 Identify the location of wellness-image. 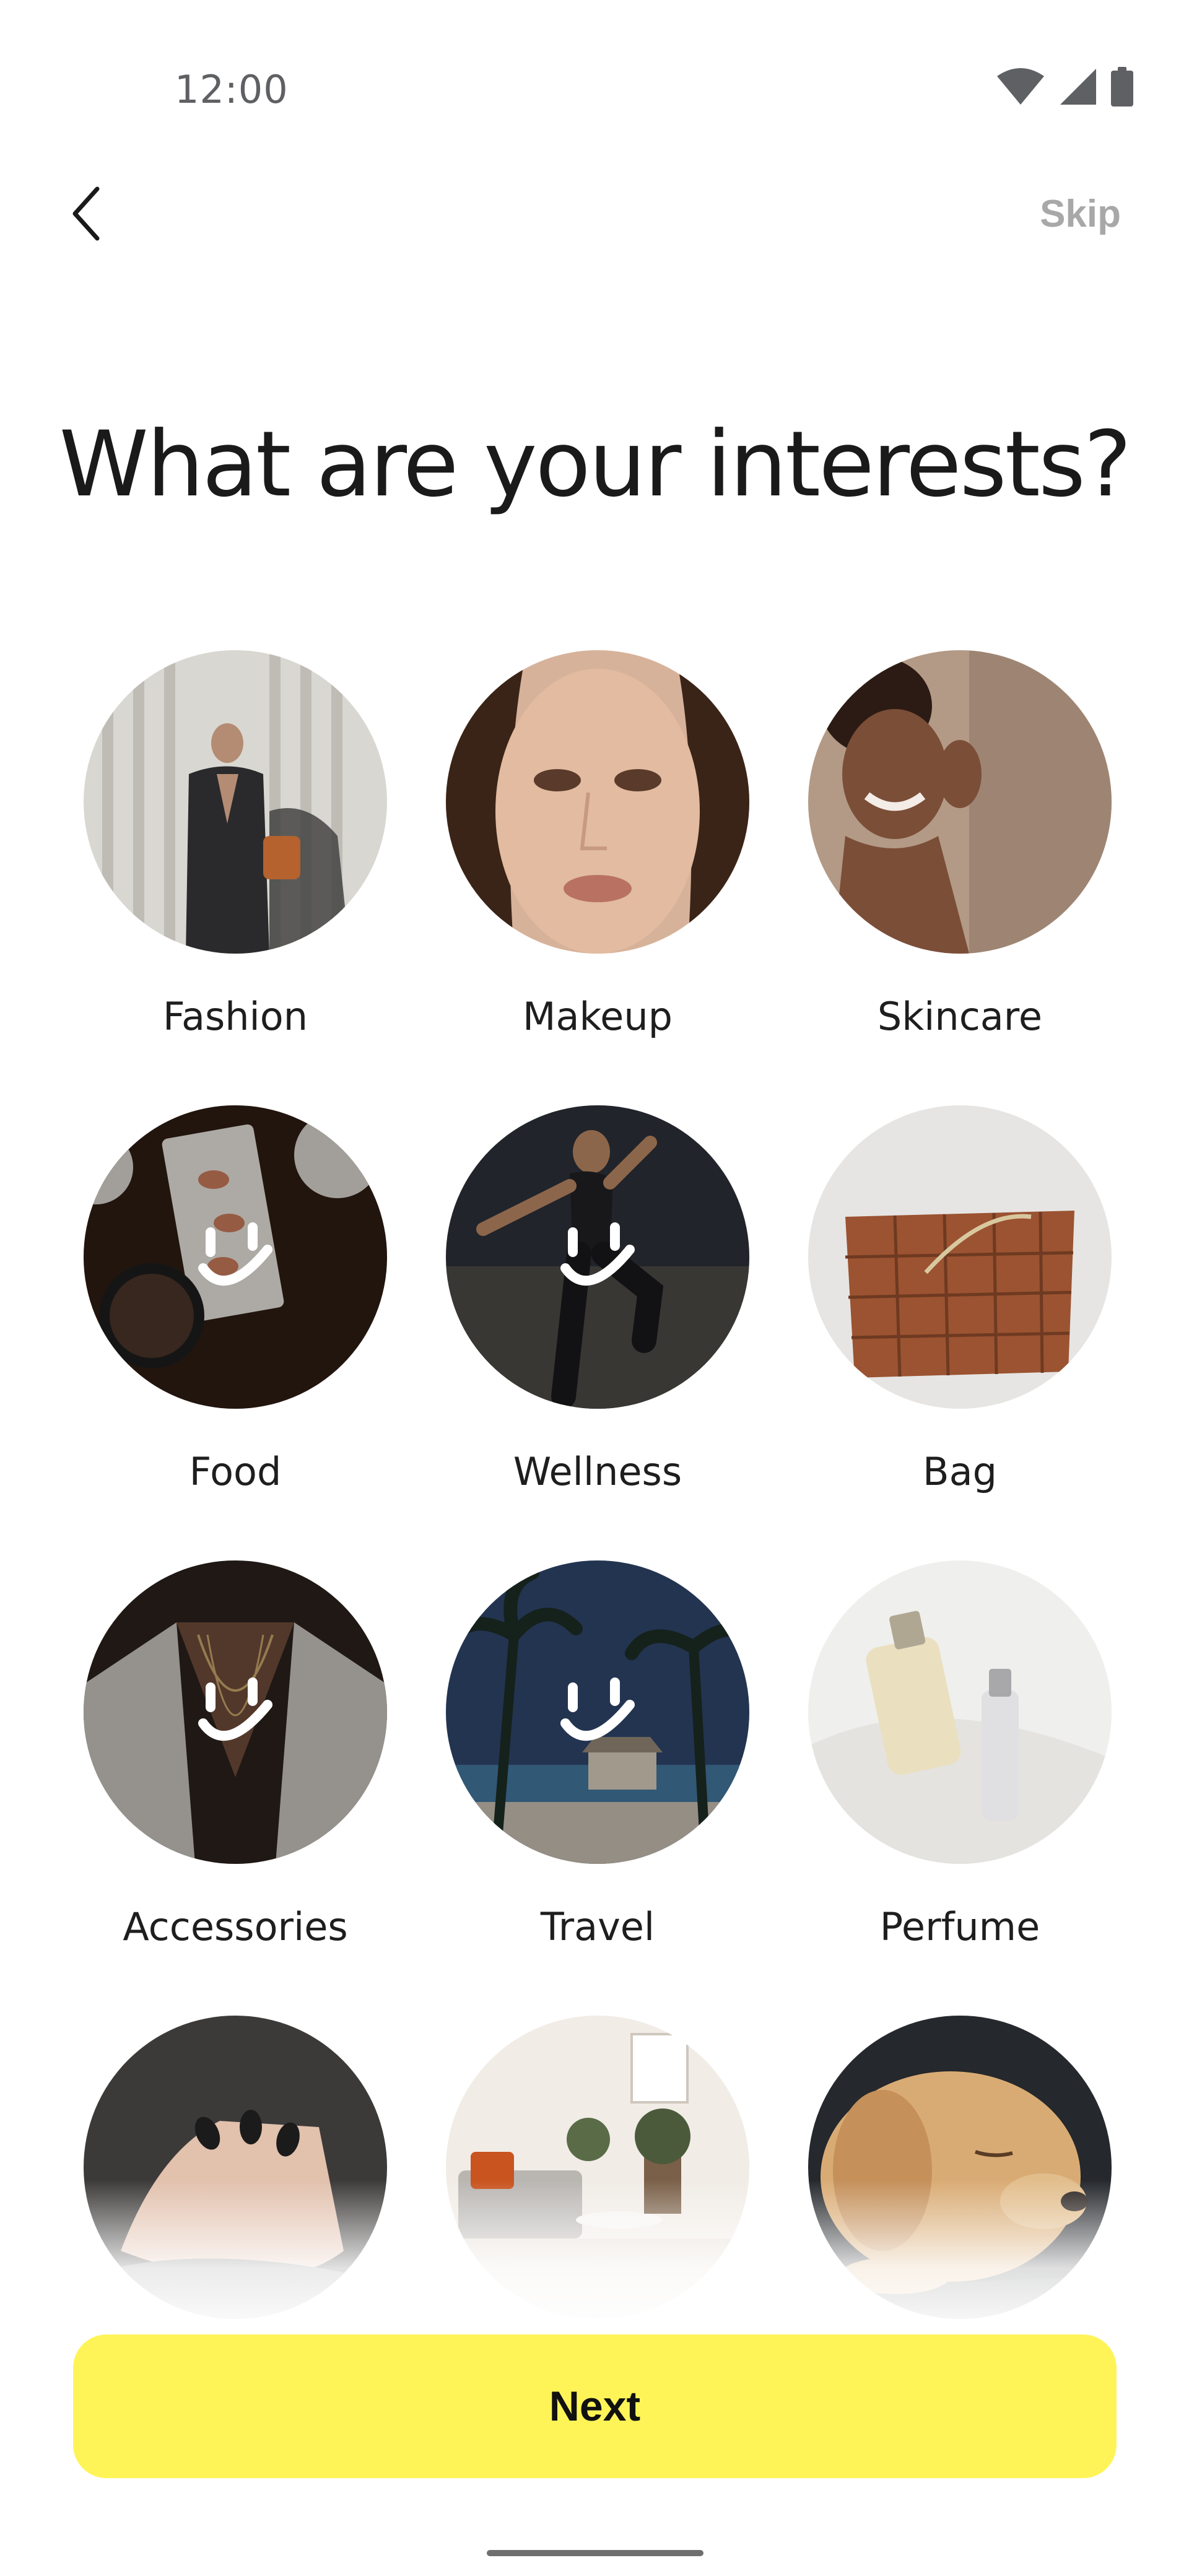
(597, 1257).